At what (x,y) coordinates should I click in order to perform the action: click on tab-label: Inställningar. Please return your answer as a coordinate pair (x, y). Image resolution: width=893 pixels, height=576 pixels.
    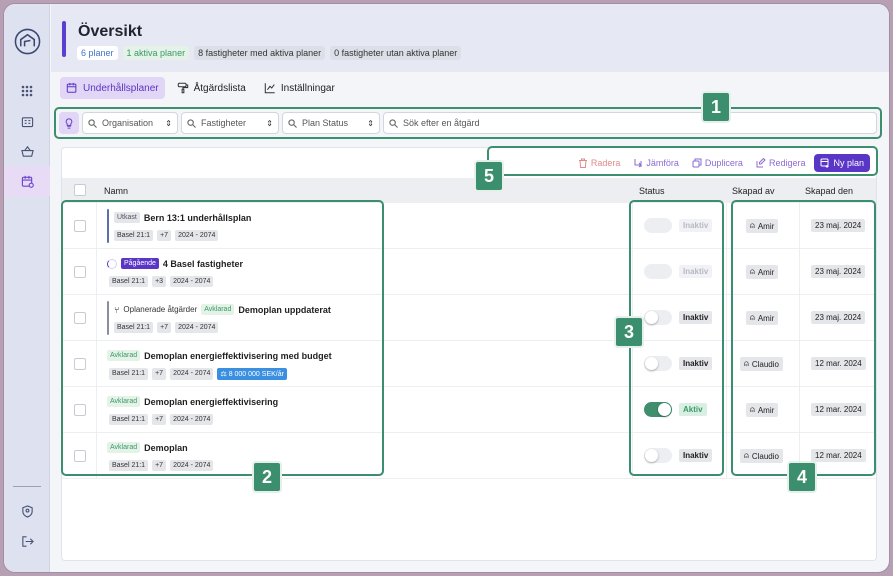
    Looking at the image, I should click on (307, 88).